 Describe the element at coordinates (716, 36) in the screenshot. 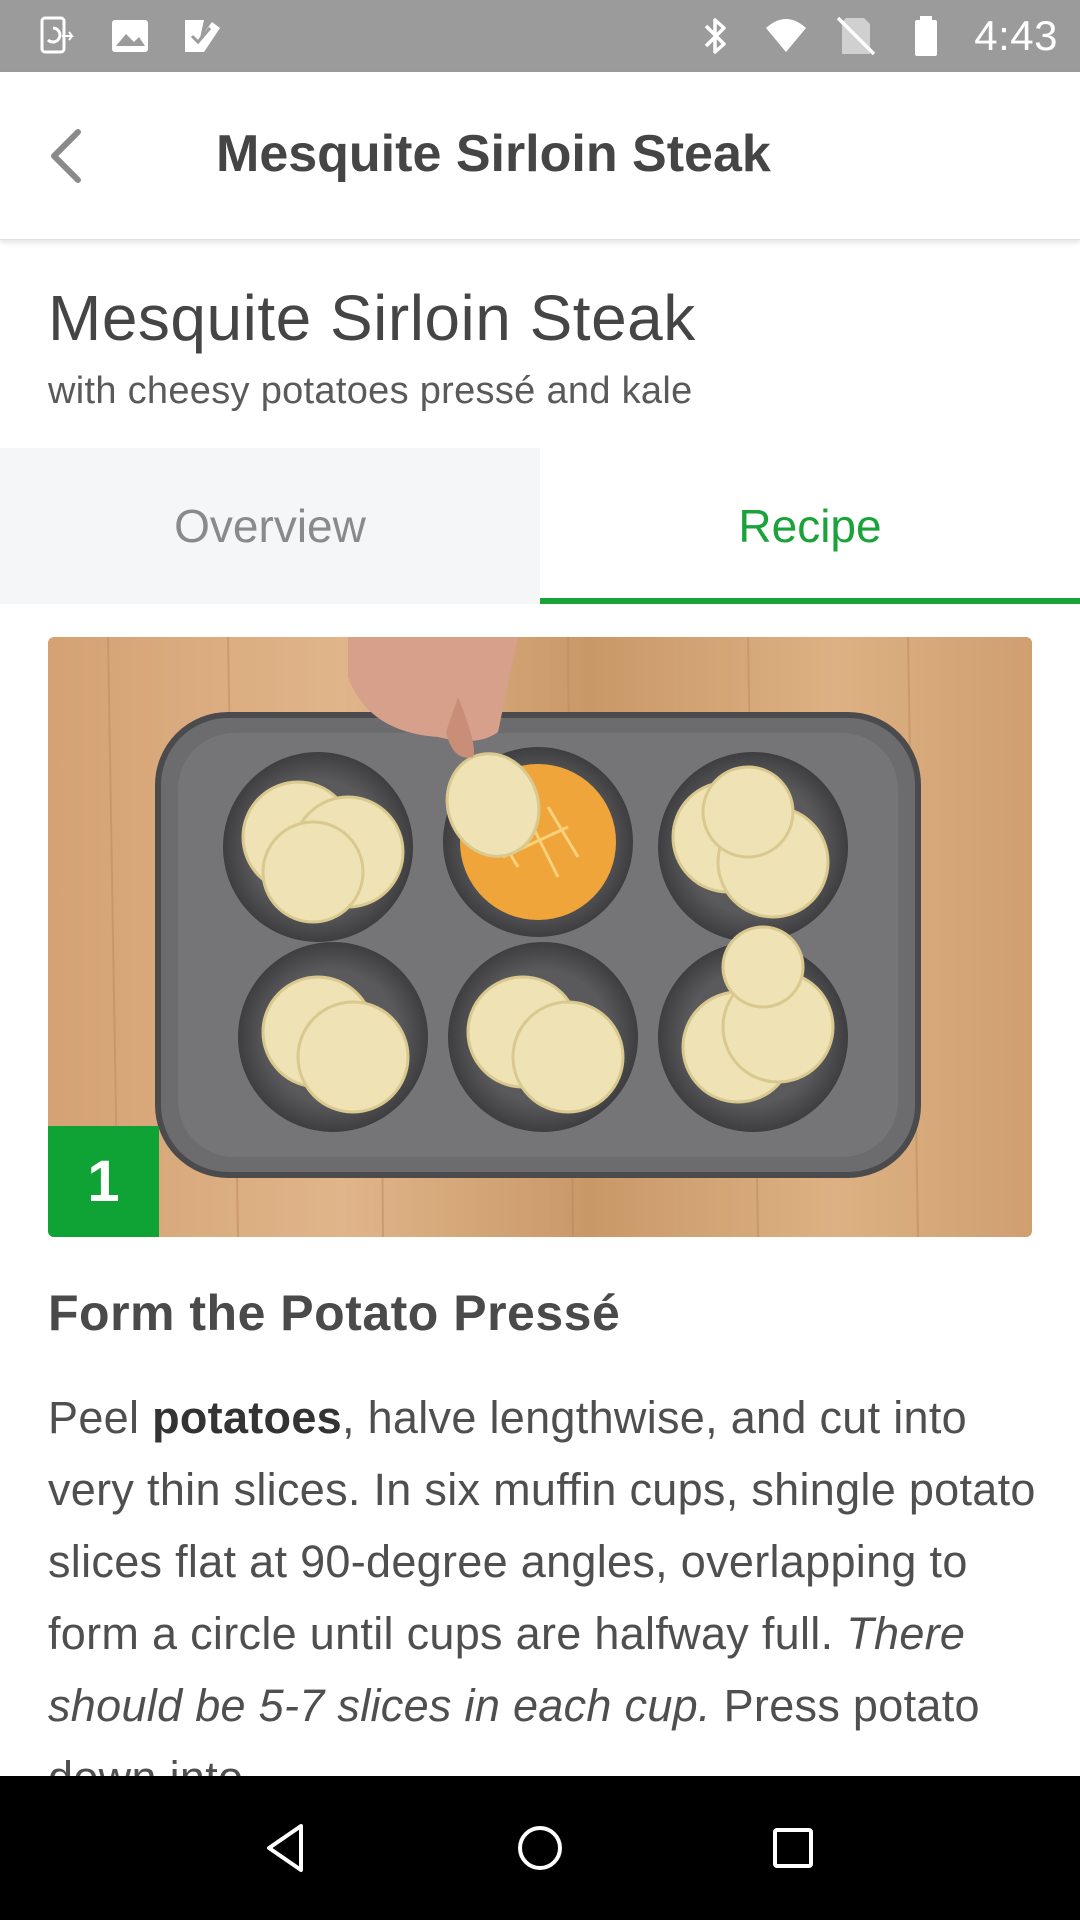

I see `bluetooth-icon` at that location.